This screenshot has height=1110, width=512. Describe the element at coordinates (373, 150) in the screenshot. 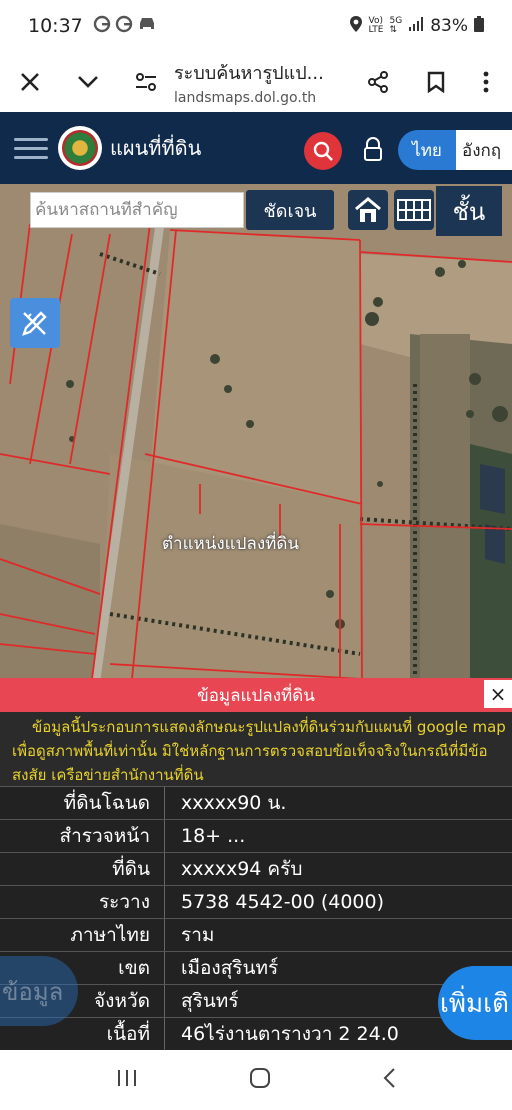

I see `lock-icon` at that location.